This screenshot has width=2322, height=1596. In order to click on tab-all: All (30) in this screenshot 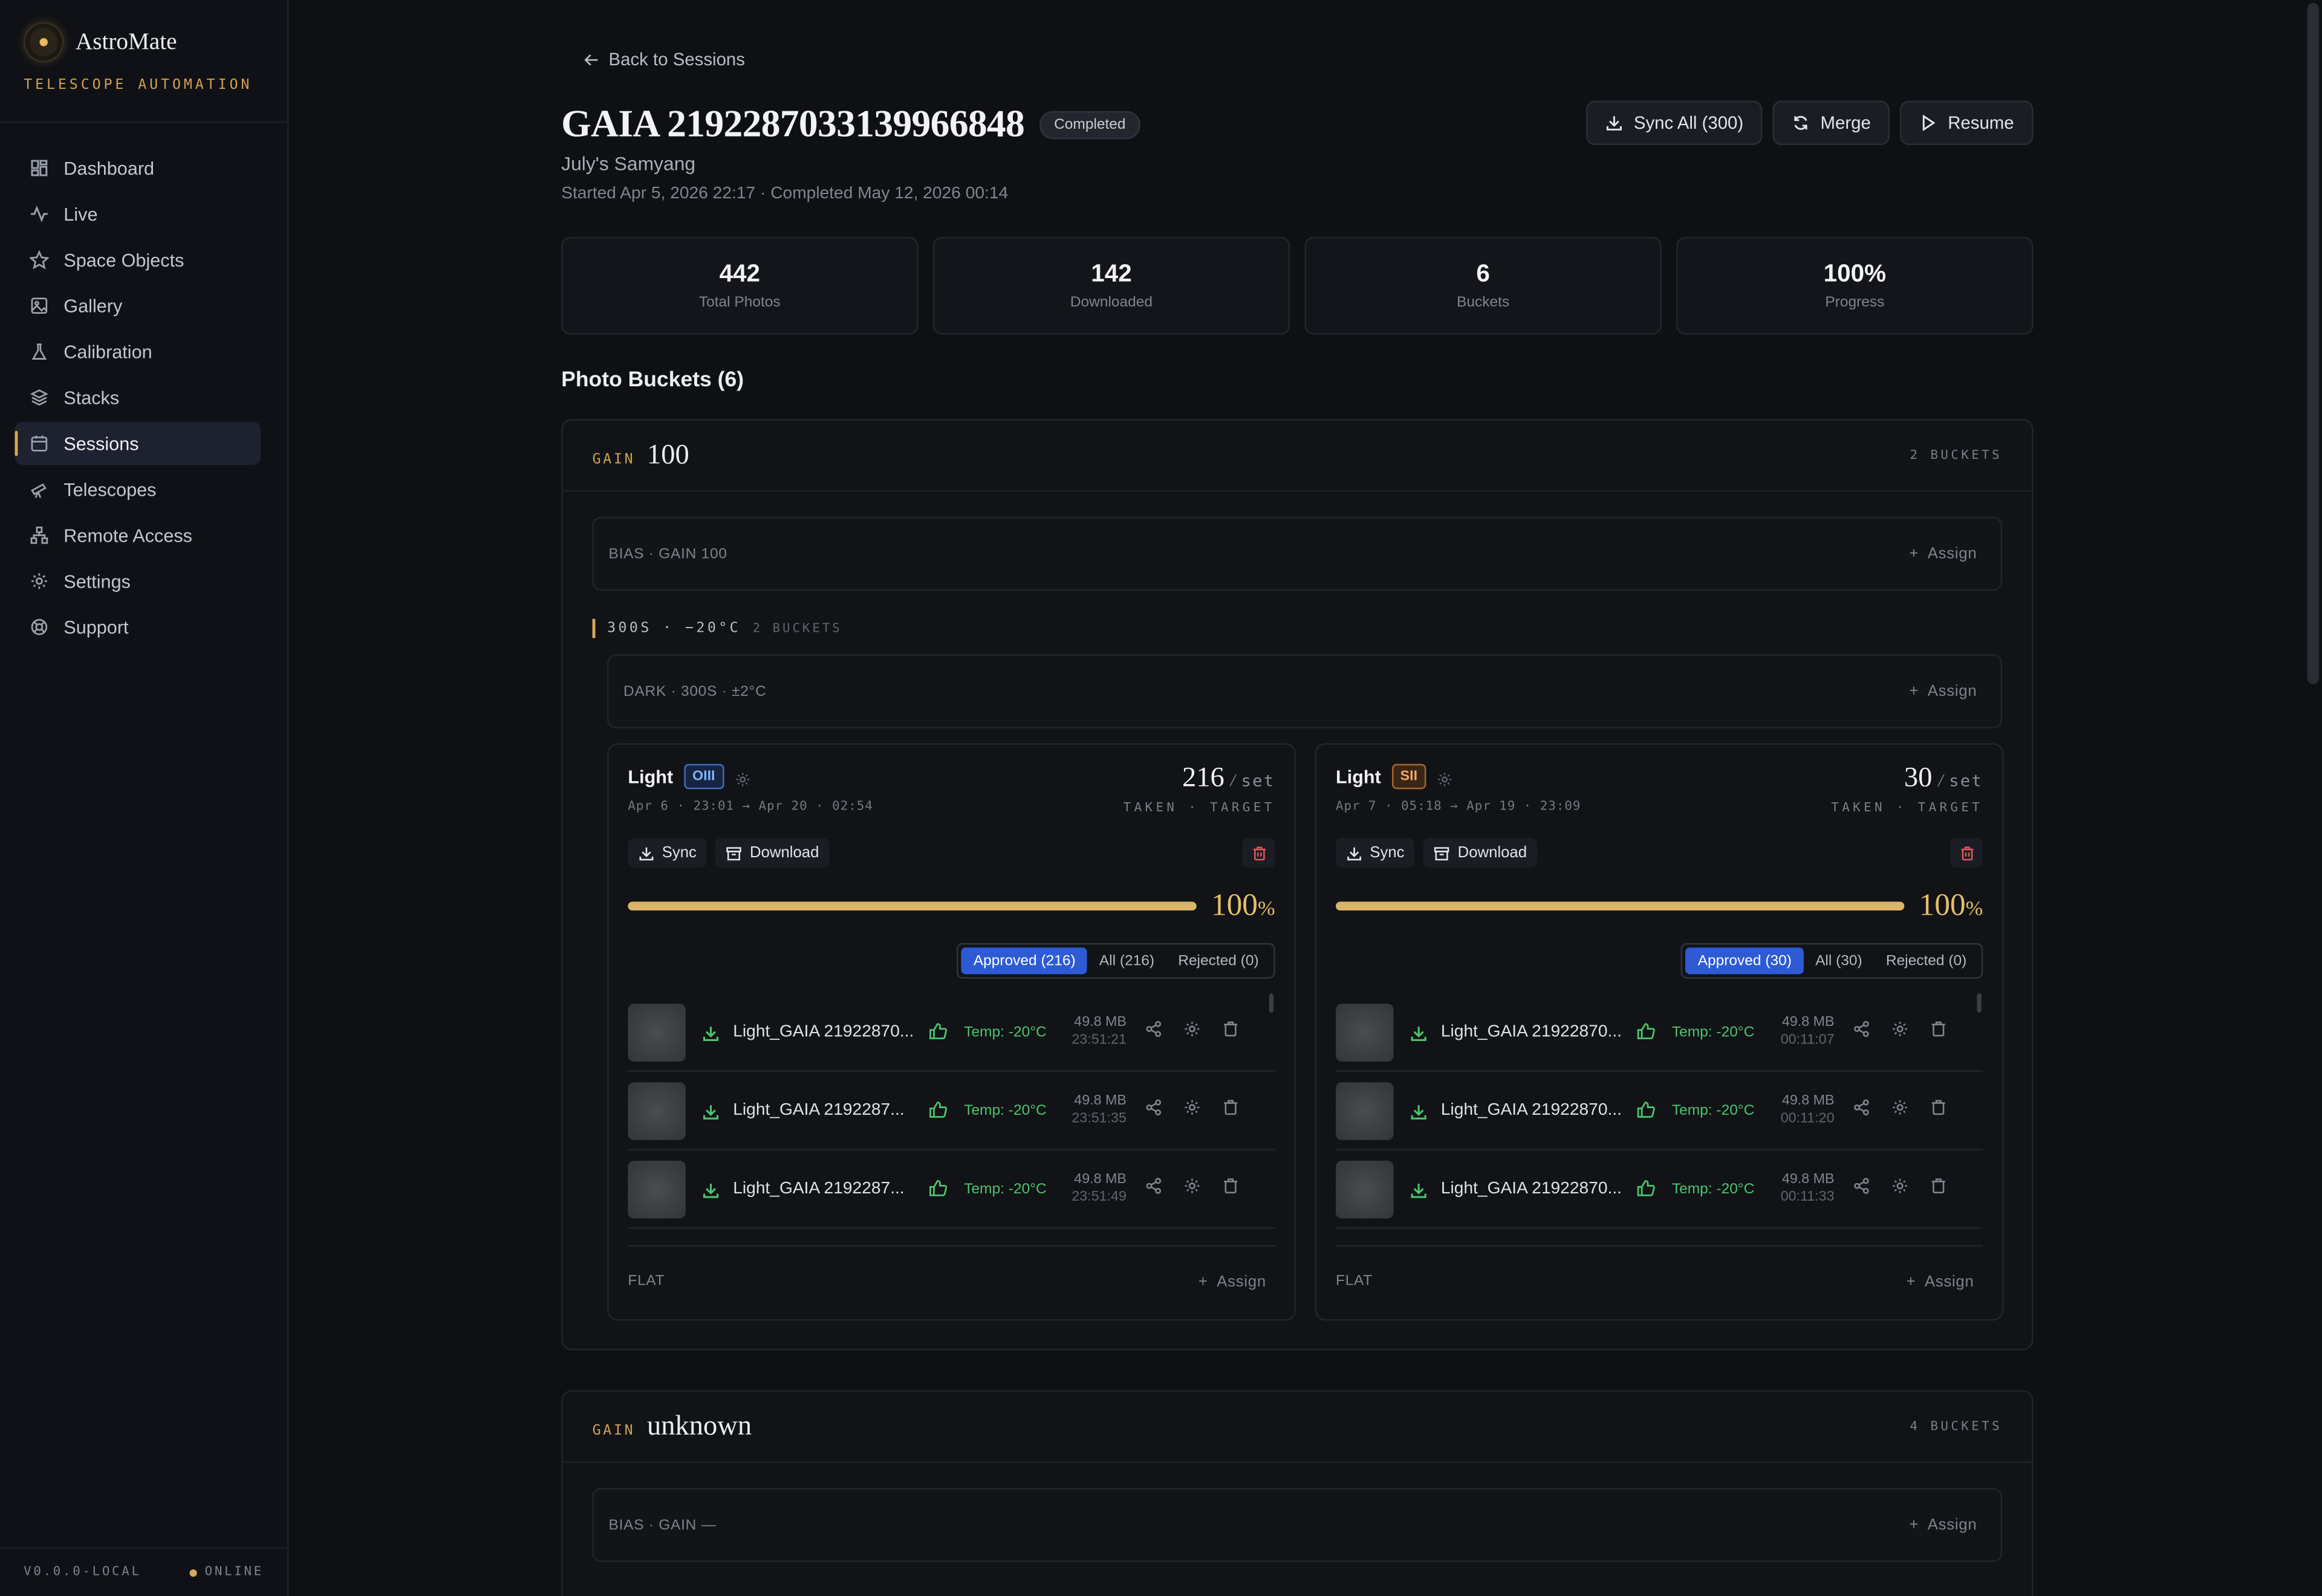, I will do `click(1838, 960)`.